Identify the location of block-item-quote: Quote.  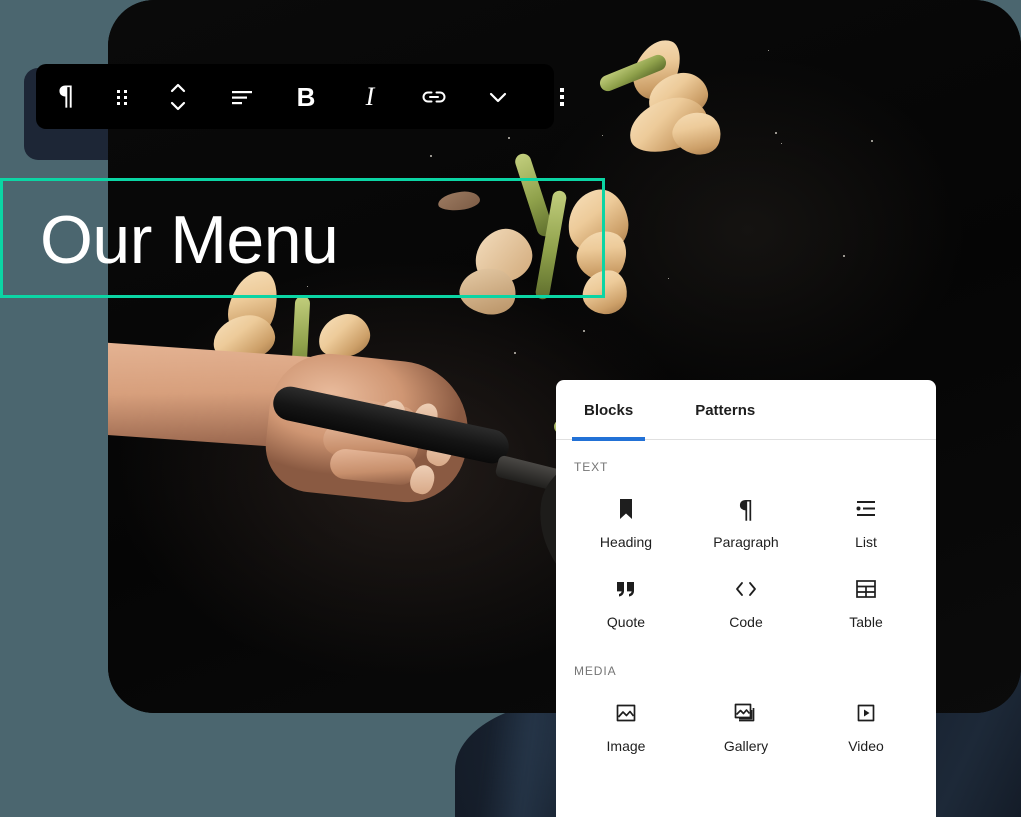
(626, 600).